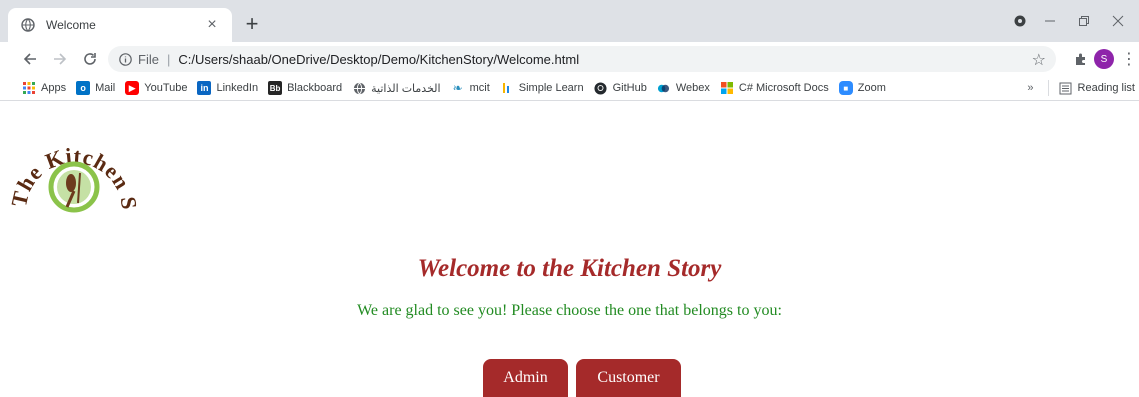 Image resolution: width=1139 pixels, height=397 pixels. Describe the element at coordinates (1118, 21) in the screenshot. I see `close-window-icon` at that location.